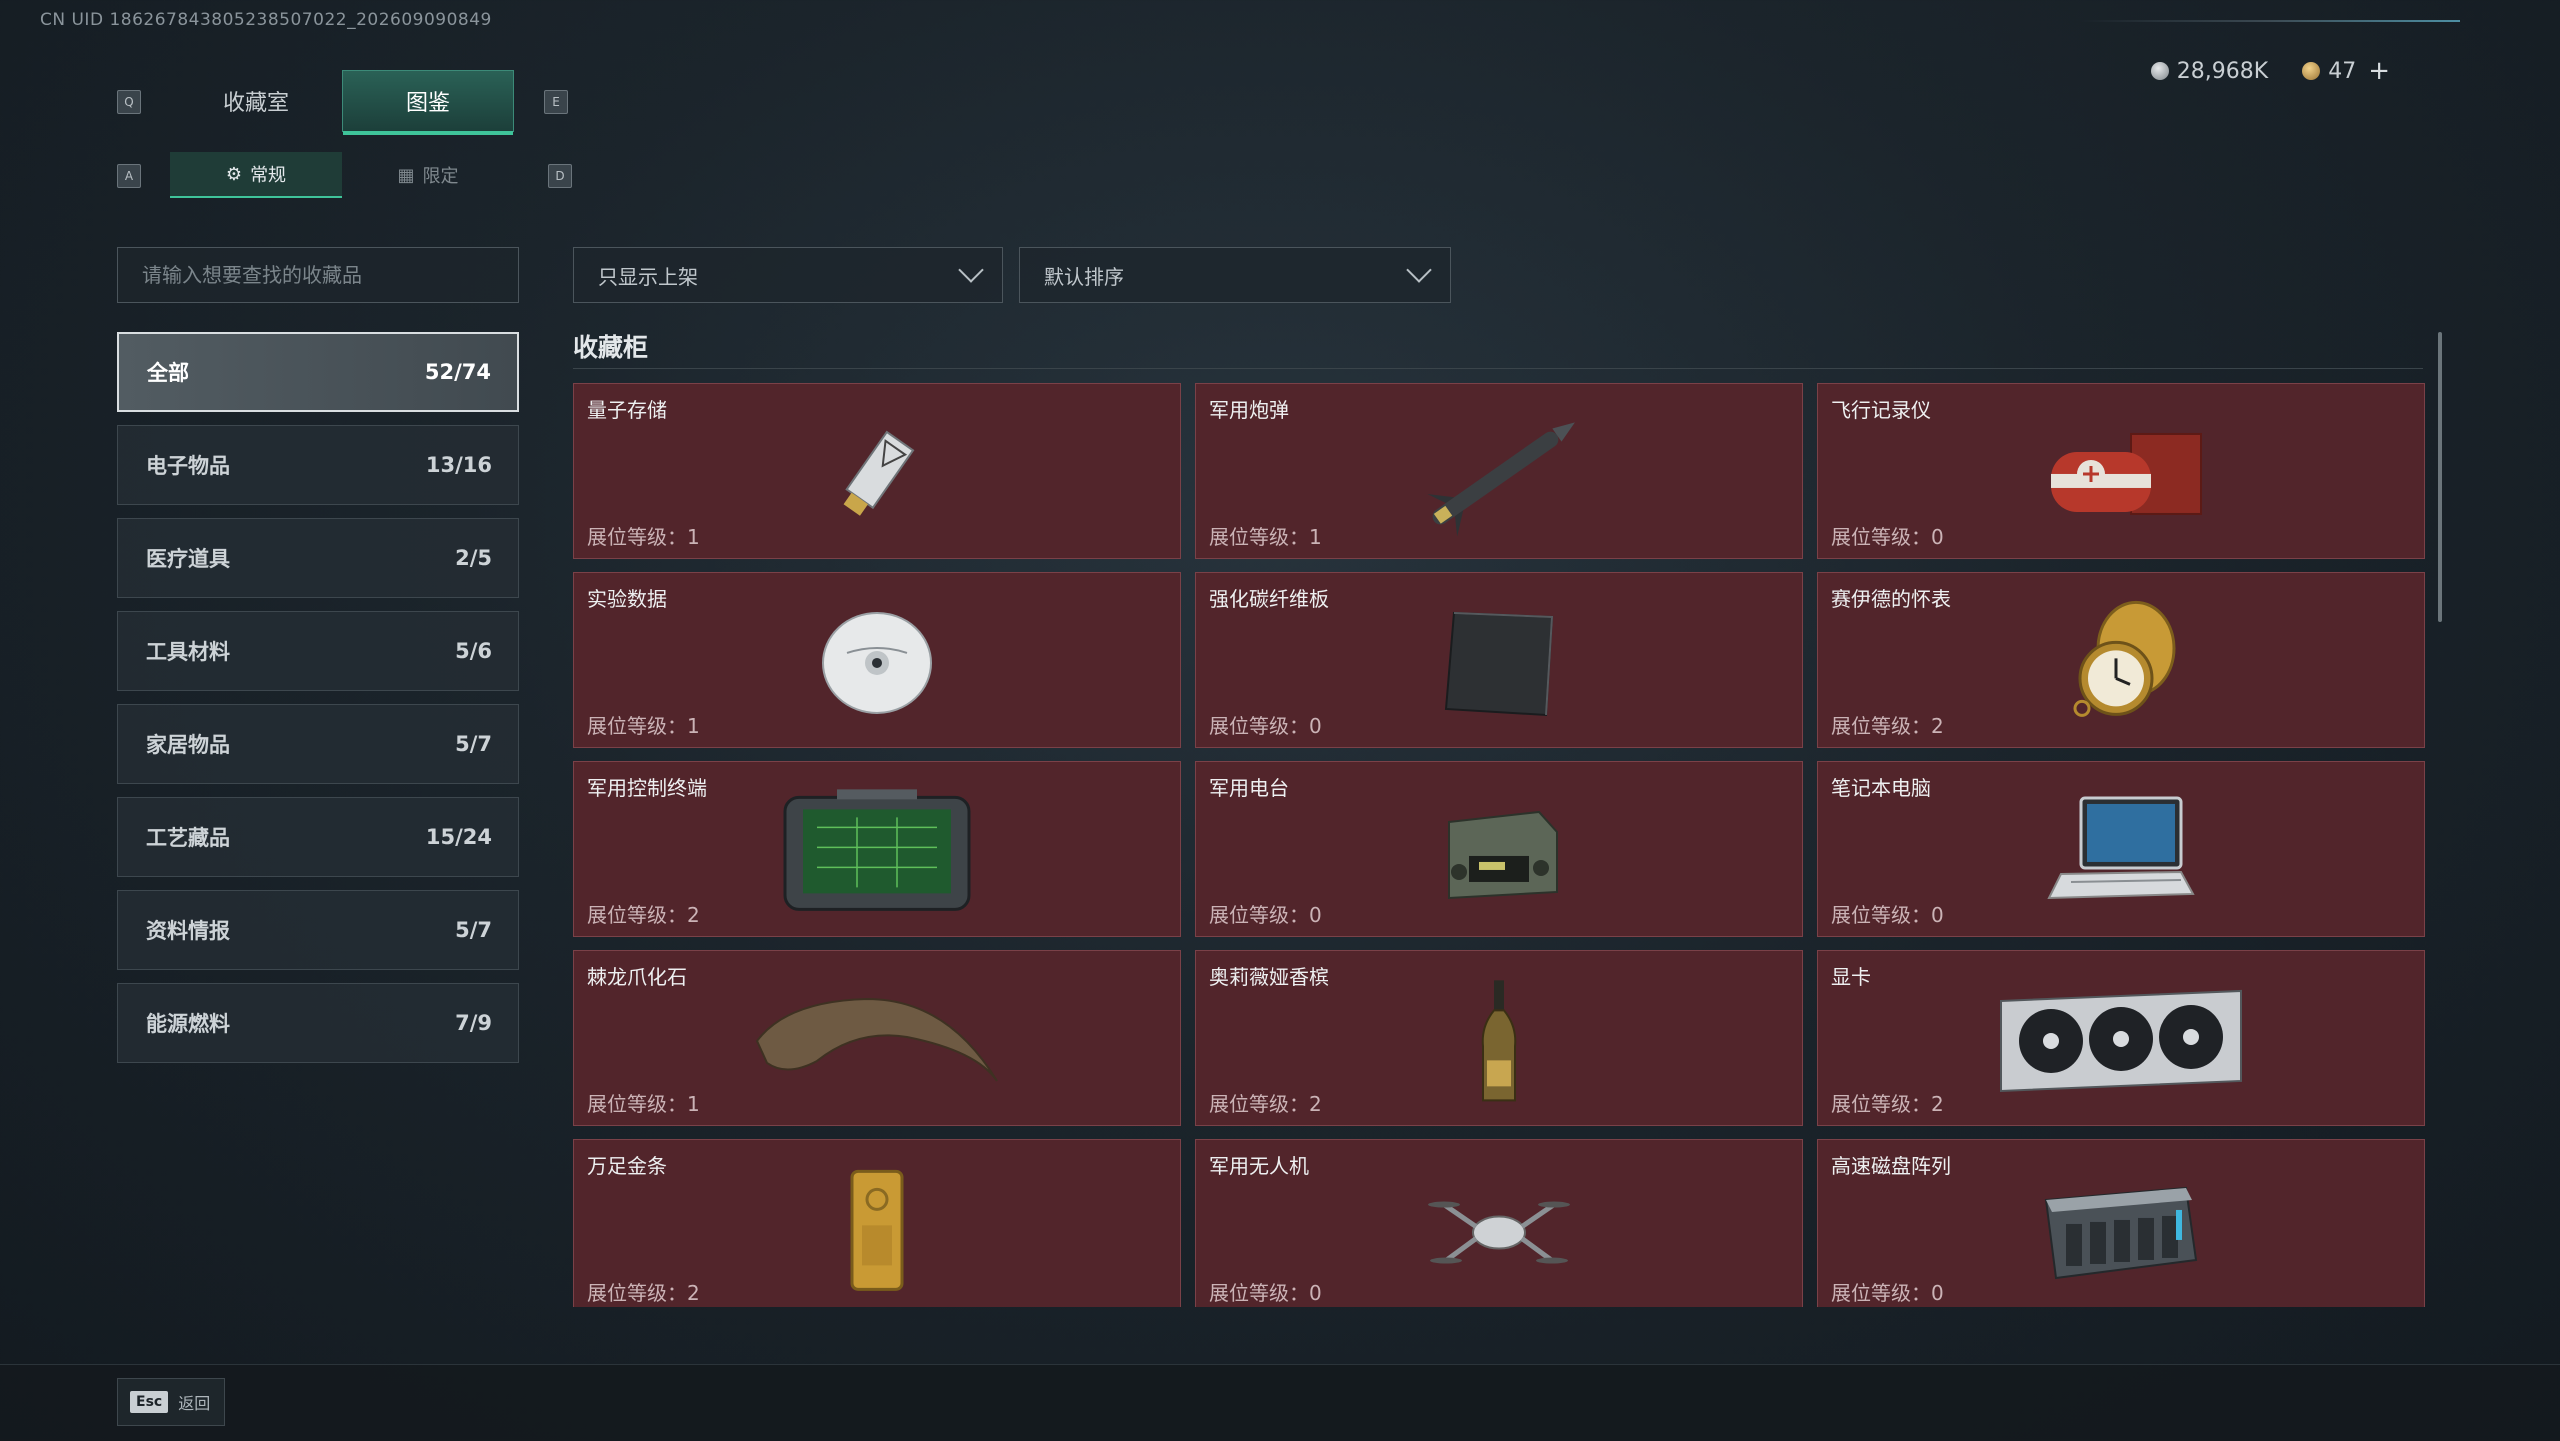 This screenshot has width=2560, height=1441. Describe the element at coordinates (1280, 1402) in the screenshot. I see `bottom-bar` at that location.